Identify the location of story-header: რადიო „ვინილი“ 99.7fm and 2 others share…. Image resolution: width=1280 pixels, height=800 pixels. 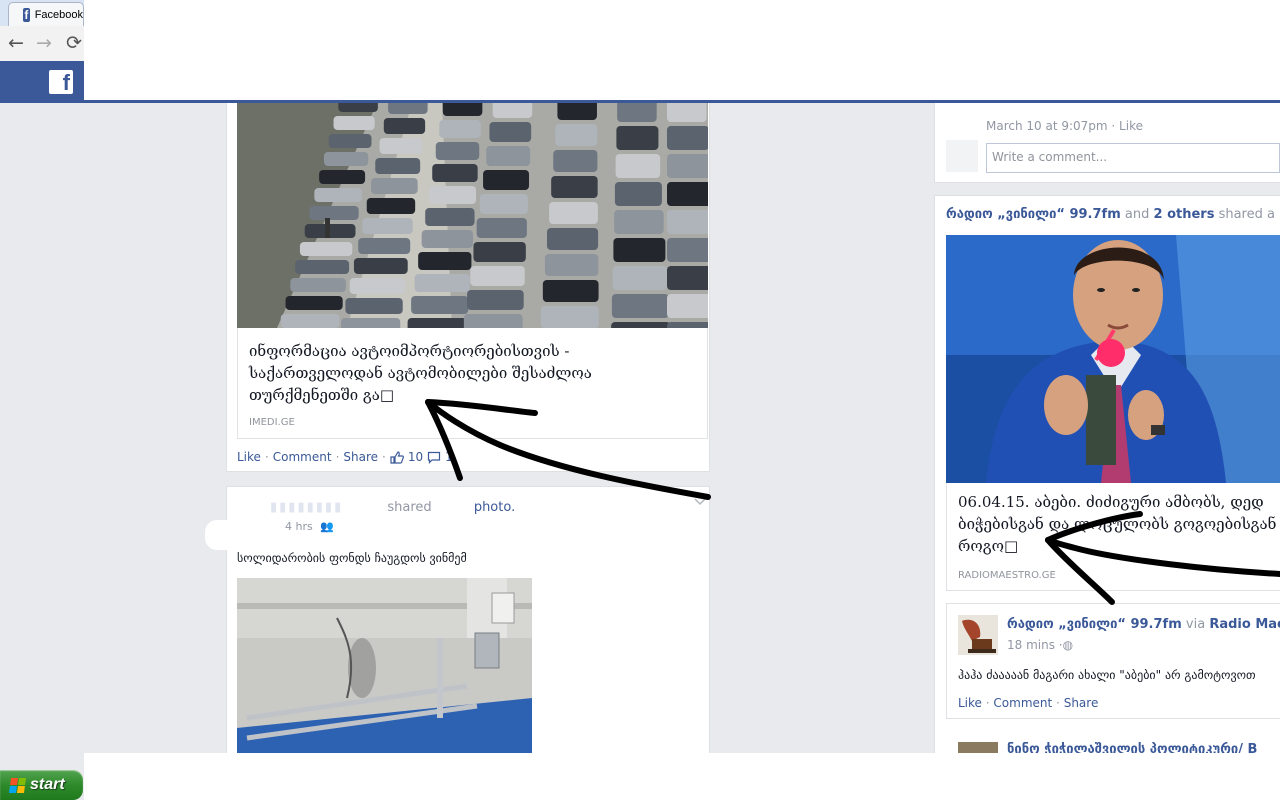
(1113, 214).